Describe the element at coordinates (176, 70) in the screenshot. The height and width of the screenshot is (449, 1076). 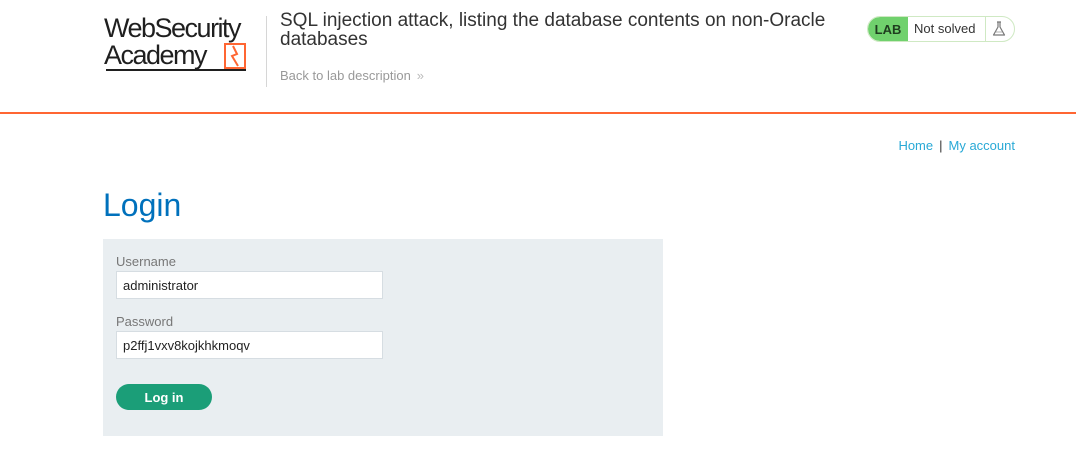
I see `logo-underline` at that location.